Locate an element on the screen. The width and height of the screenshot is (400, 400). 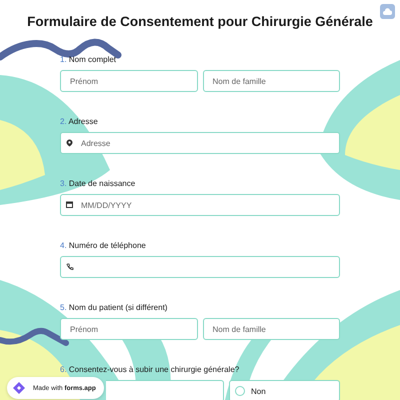
input-field is located at coordinates (200, 267).